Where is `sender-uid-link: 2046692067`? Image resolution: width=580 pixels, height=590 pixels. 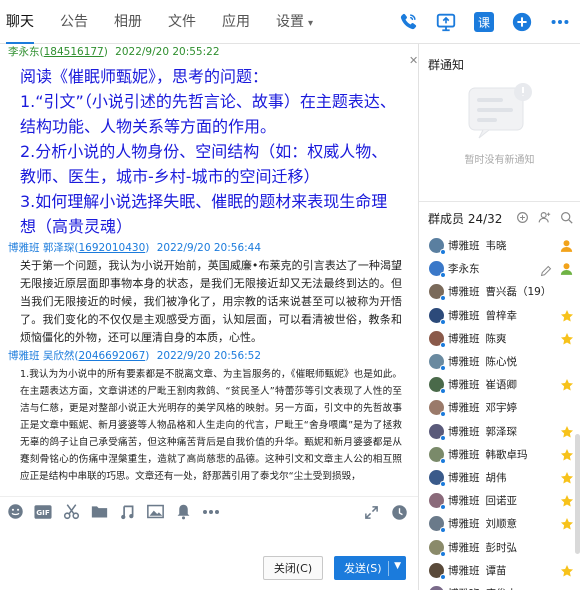
sender-uid-link: 2046692067 is located at coordinates (111, 356).